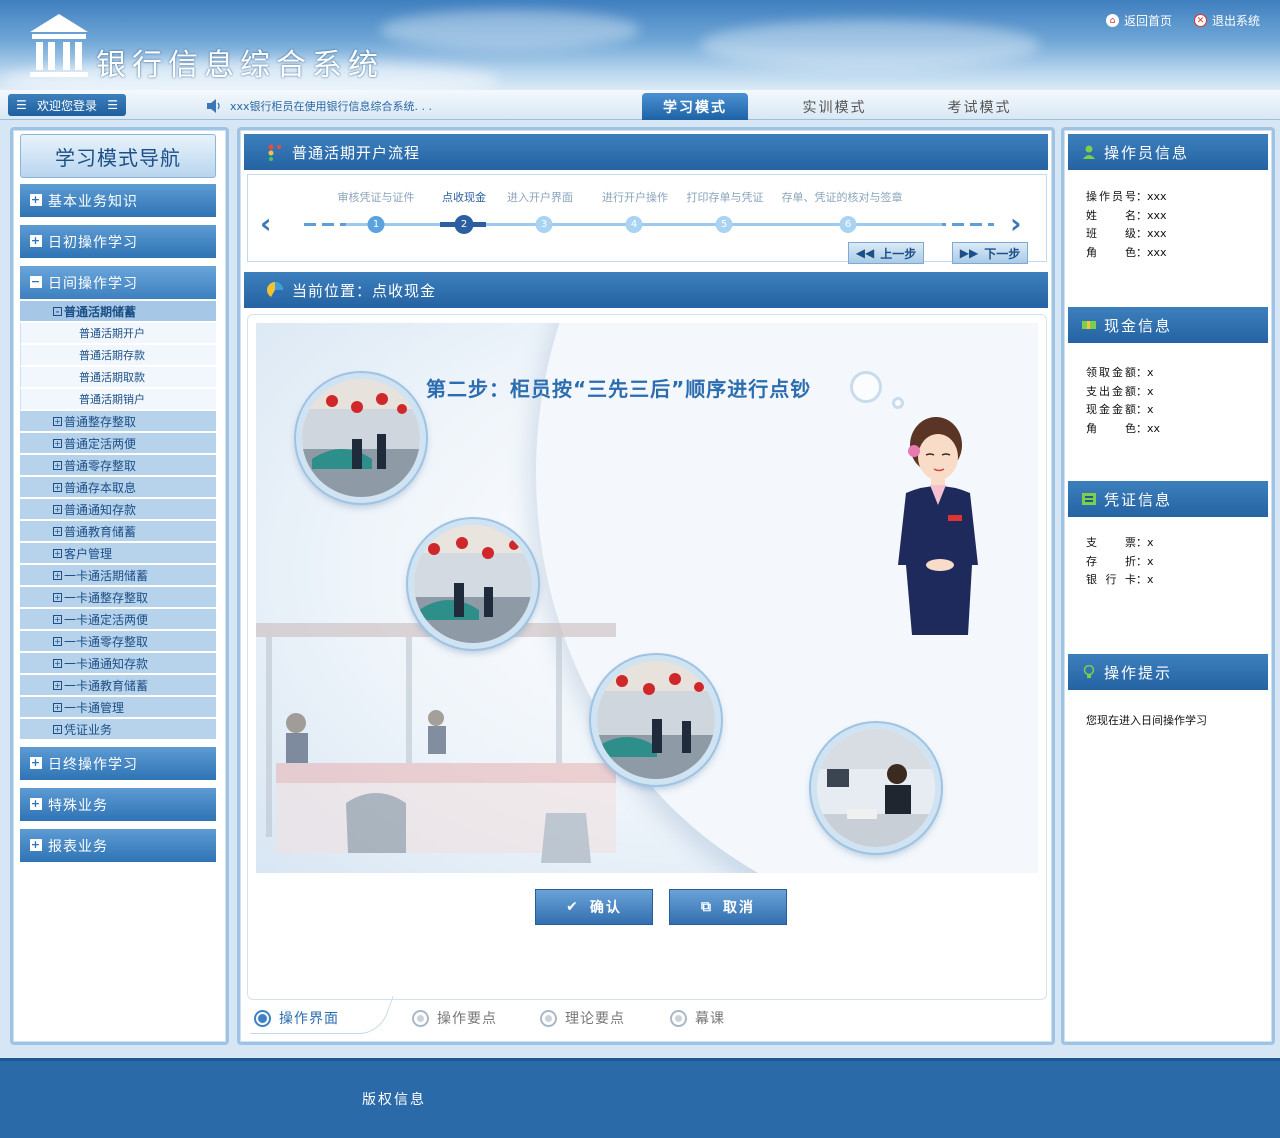 The image size is (1280, 1138). I want to click on header: 银行信息综合系统 ⌂ 返回首页 ✕ 退出系统, so click(640, 45).